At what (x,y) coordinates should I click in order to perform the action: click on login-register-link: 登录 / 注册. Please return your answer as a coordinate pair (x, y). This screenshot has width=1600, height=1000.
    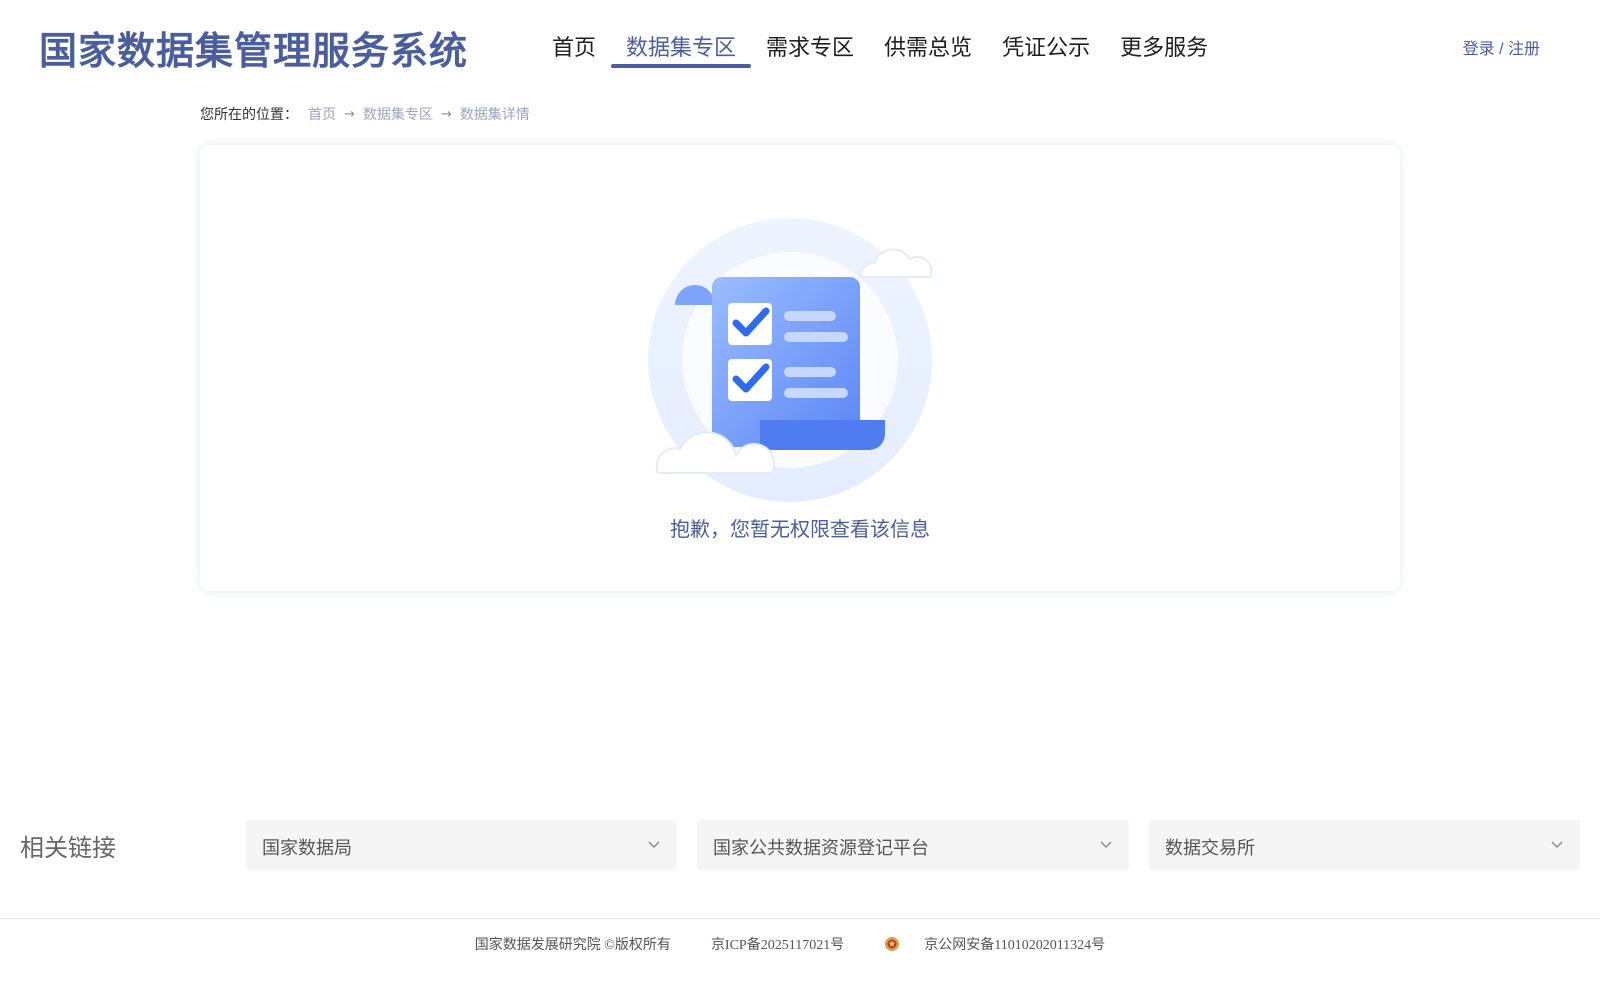
    Looking at the image, I should click on (1501, 47).